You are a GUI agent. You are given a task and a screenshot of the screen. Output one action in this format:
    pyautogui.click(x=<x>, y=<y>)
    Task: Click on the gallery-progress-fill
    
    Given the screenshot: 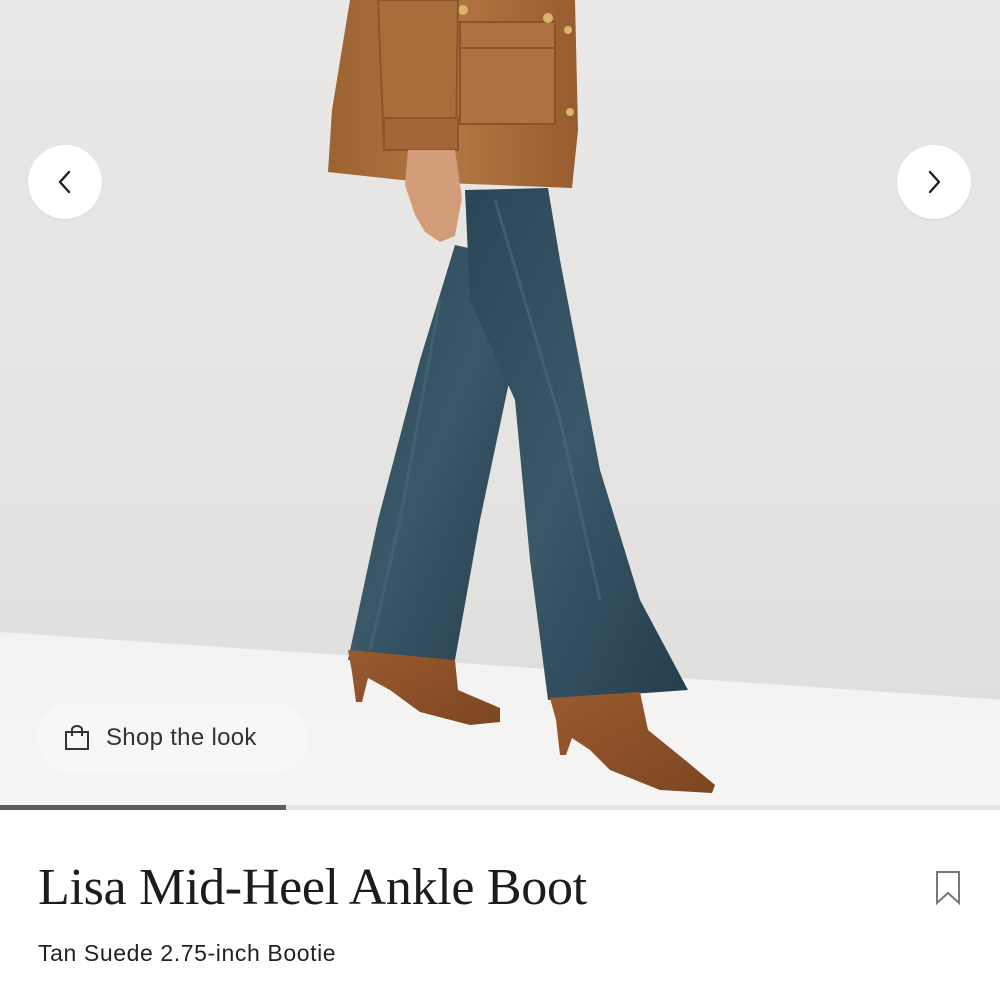 What is the action you would take?
    pyautogui.click(x=143, y=807)
    